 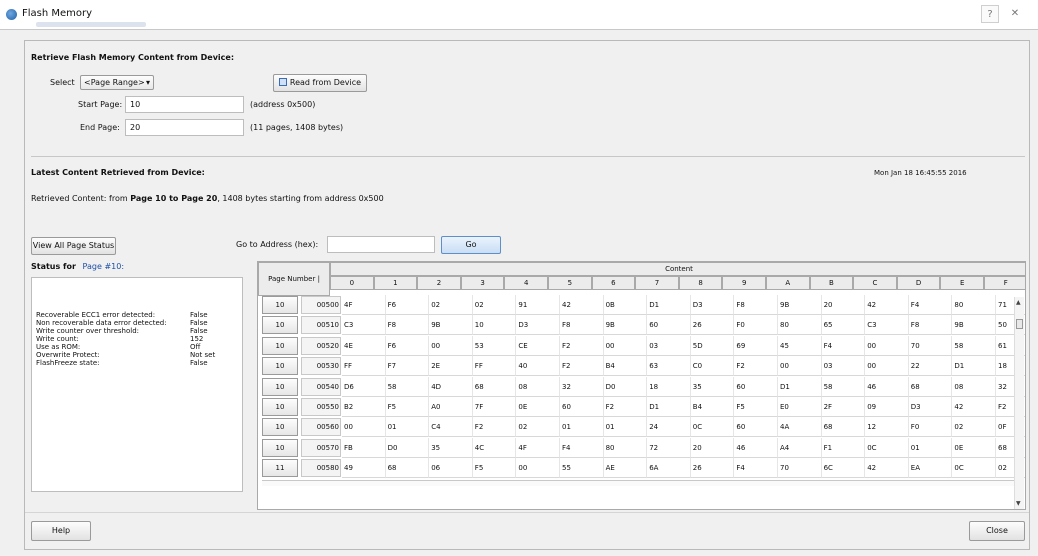 I want to click on read-from-device-button: Read from Device, so click(x=320, y=83).